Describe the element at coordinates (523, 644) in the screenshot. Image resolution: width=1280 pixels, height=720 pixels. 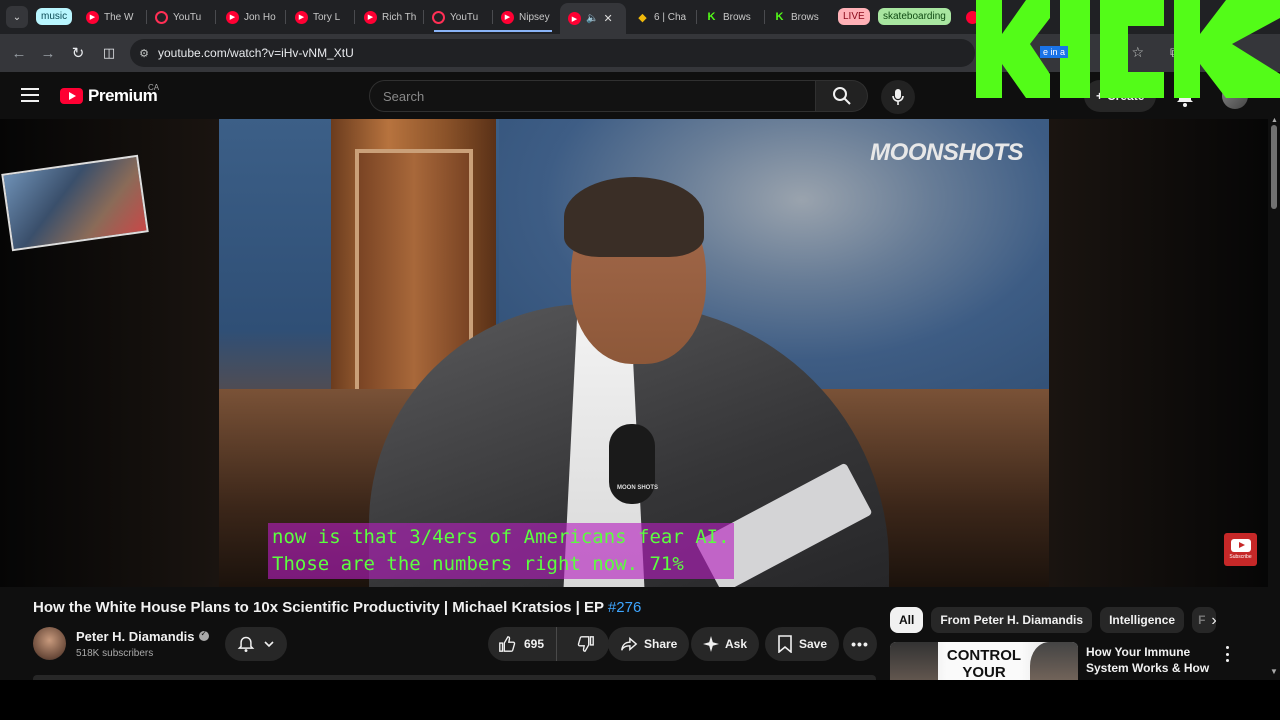
I see `like-button: 695` at that location.